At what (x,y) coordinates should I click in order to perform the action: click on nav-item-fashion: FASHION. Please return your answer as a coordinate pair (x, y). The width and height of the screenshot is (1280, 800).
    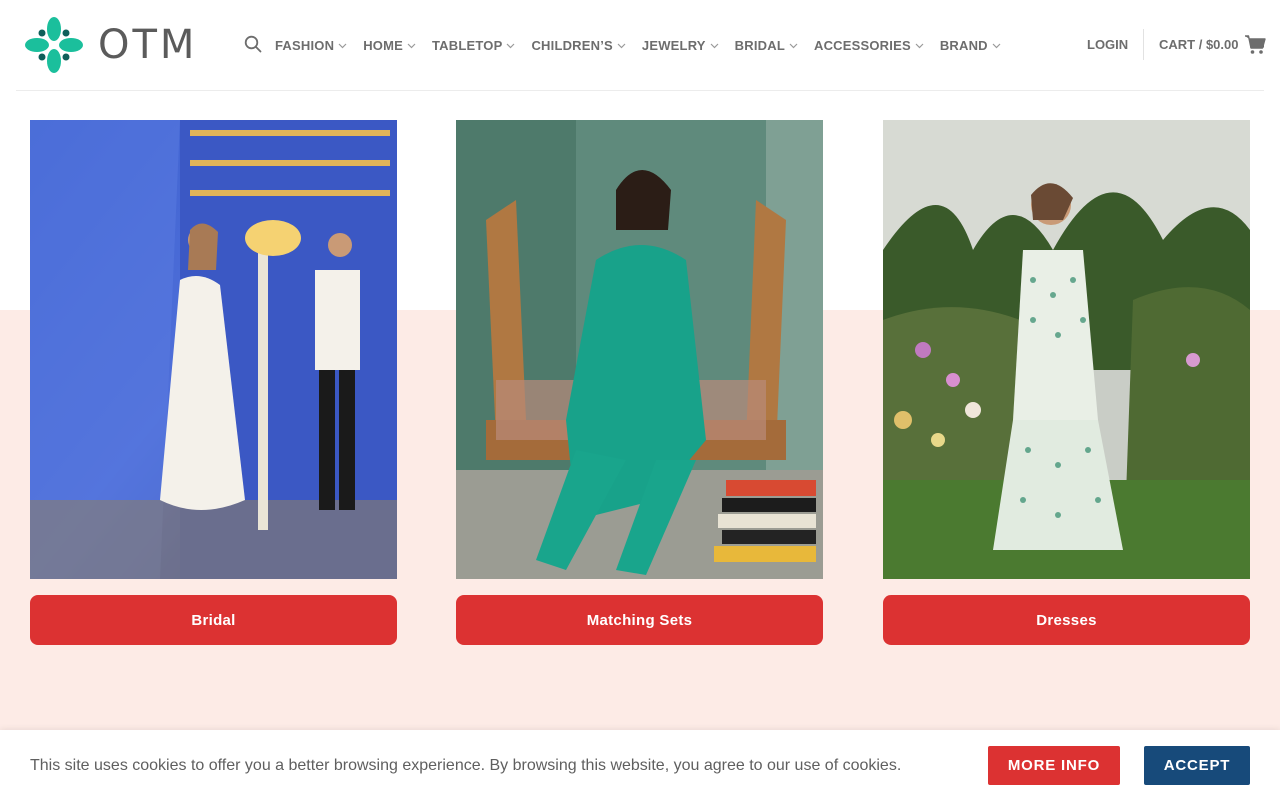
    Looking at the image, I should click on (311, 45).